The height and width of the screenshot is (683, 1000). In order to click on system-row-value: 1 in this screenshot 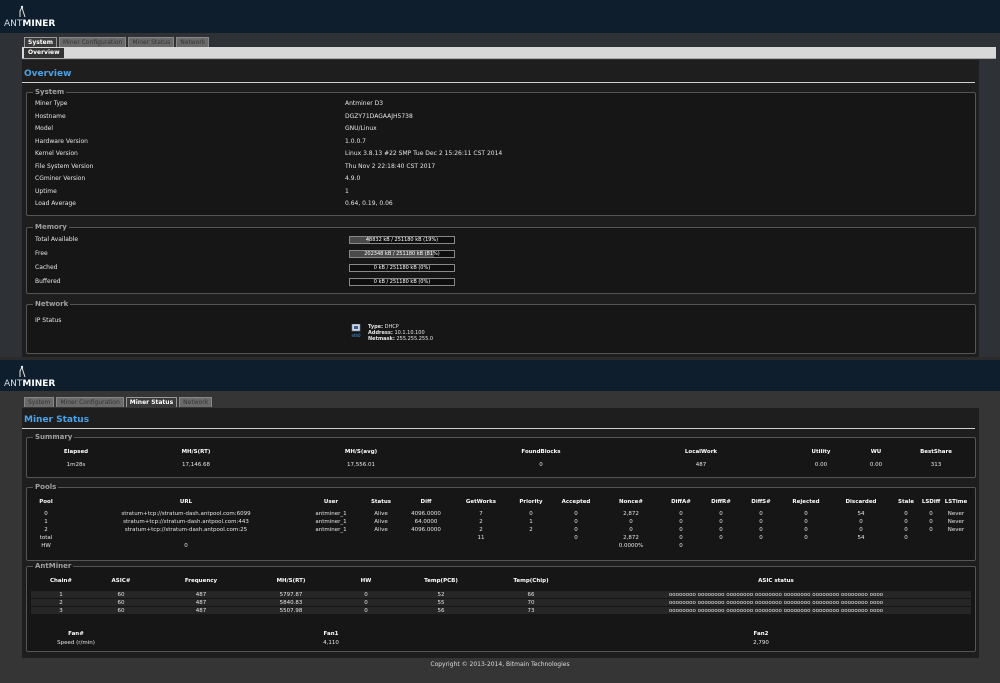, I will do `click(347, 191)`.